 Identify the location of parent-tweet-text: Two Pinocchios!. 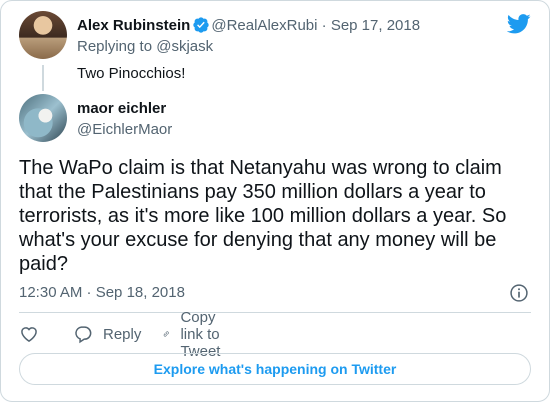
(131, 73).